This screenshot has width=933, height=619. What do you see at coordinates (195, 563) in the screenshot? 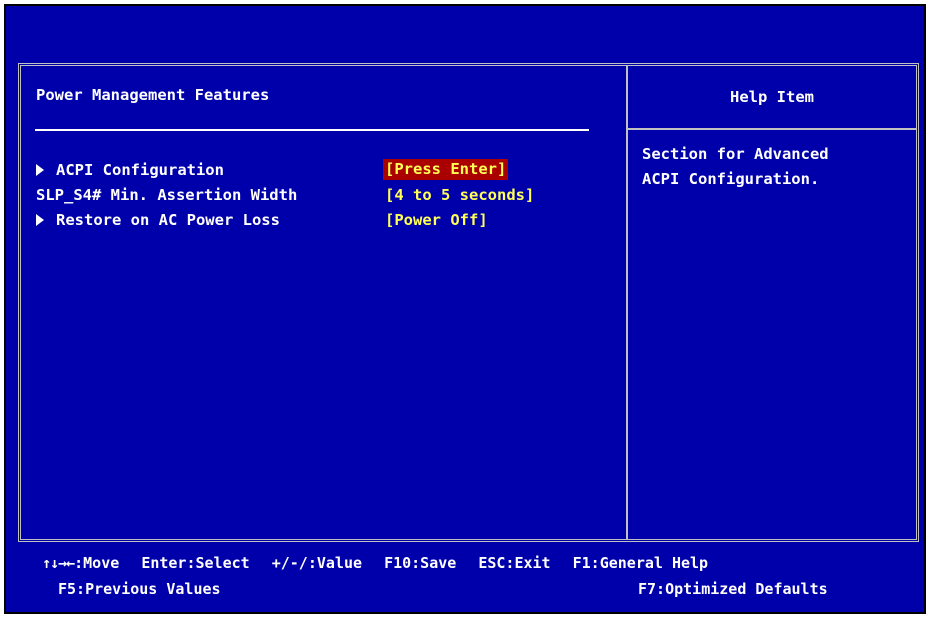
I see `key-select: Enter:Select` at bounding box center [195, 563].